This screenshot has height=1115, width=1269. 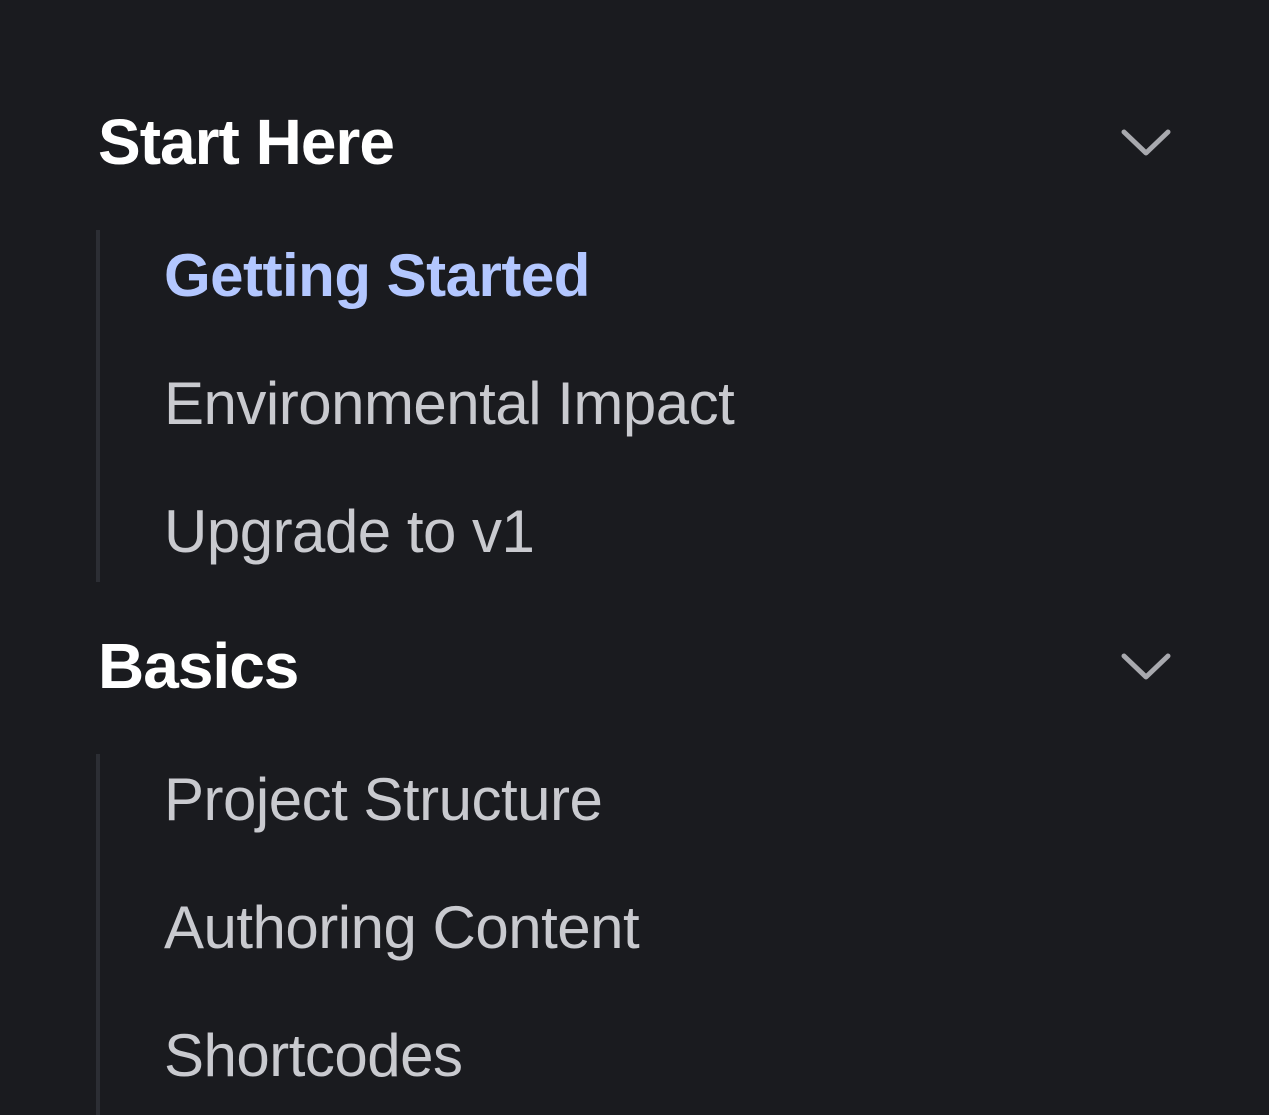 What do you see at coordinates (449, 404) in the screenshot?
I see `sidebar-item-environmental-impact: Environmental Impact` at bounding box center [449, 404].